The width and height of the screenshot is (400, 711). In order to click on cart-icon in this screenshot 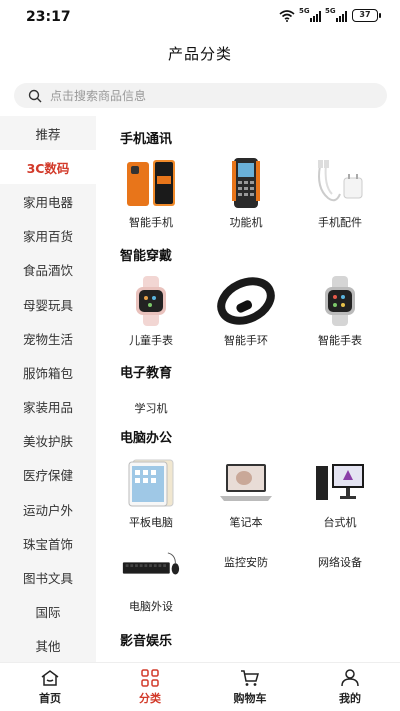, I will do `click(250, 678)`.